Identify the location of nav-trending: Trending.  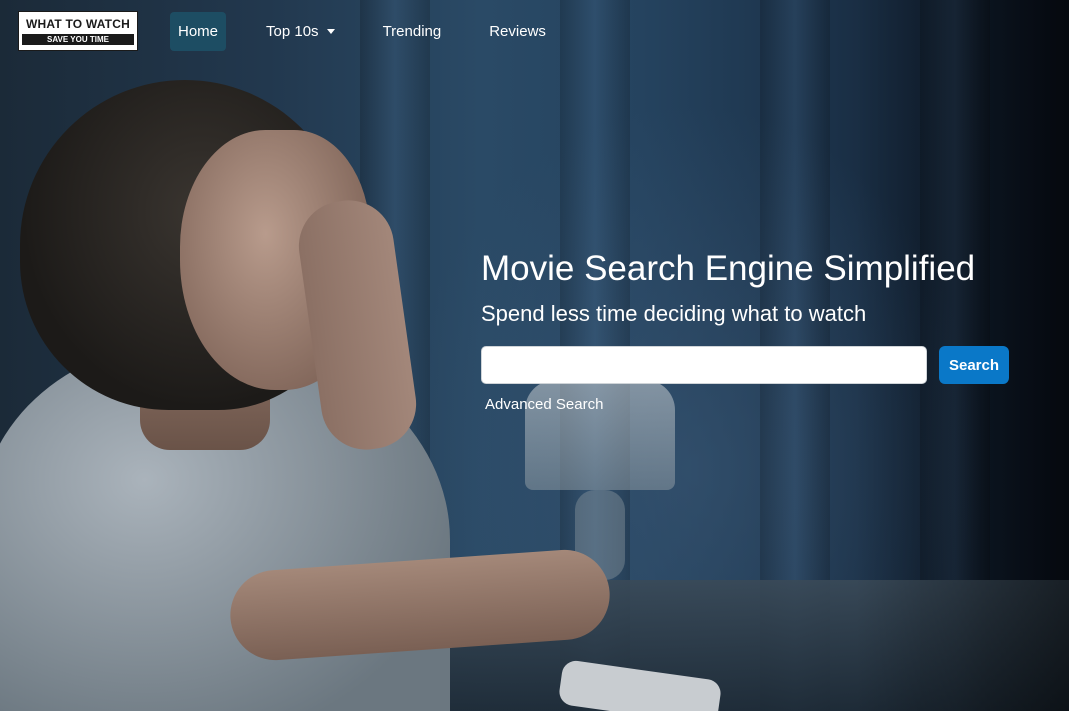
(412, 31).